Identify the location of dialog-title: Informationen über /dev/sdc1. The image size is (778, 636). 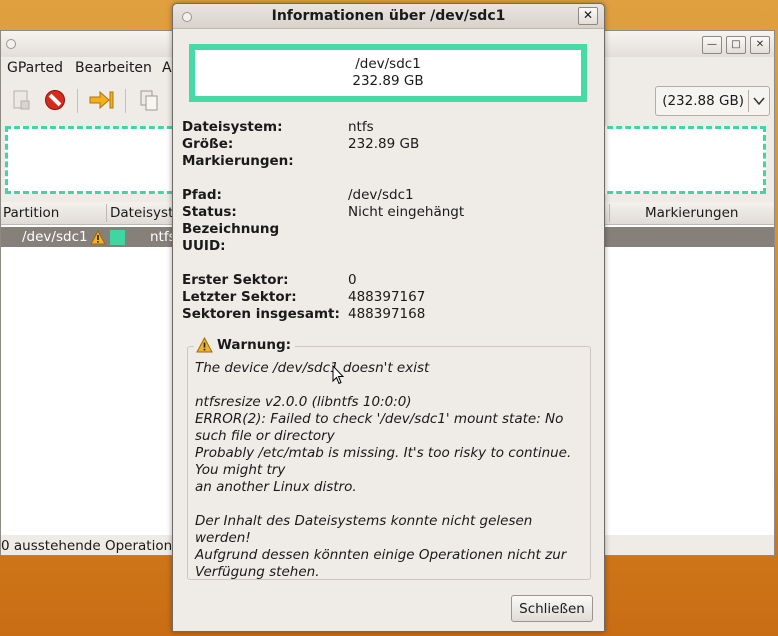
(388, 16).